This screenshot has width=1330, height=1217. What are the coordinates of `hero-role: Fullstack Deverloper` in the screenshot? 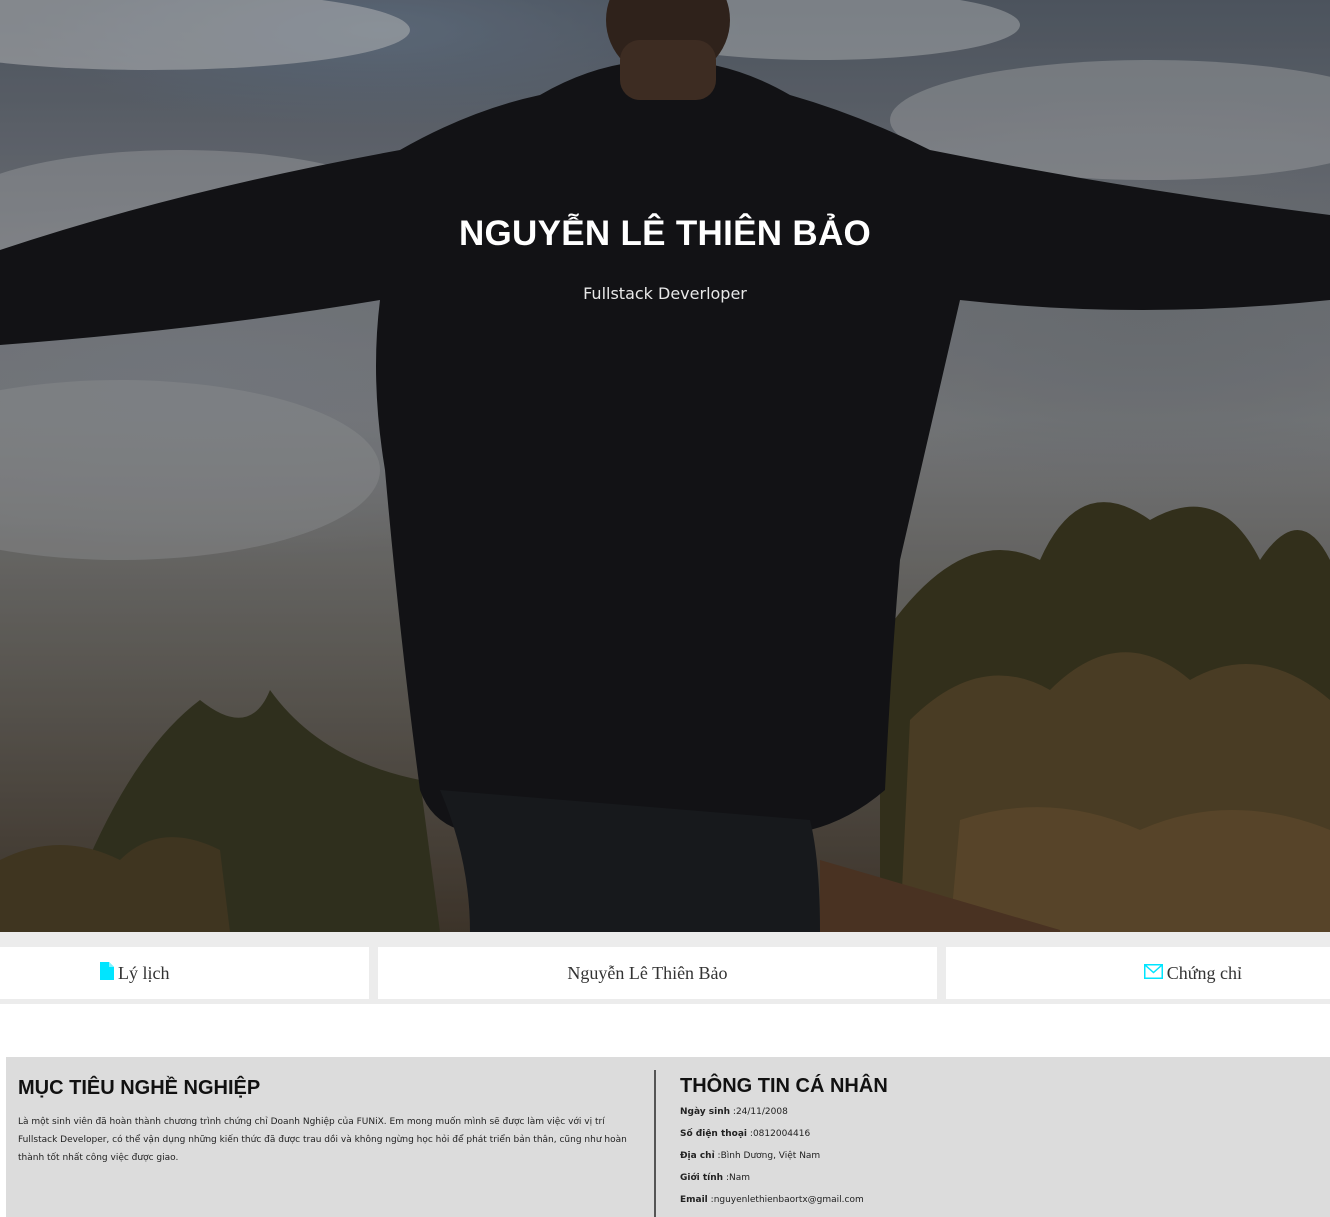 It's located at (665, 293).